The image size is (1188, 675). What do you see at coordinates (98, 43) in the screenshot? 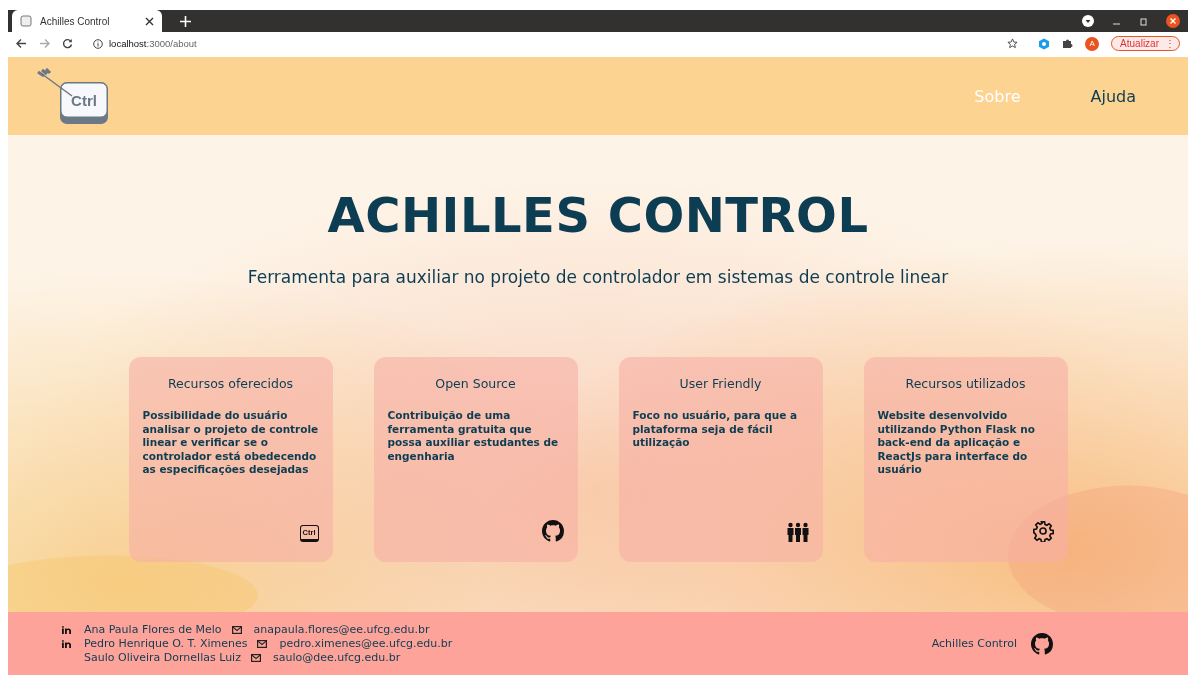
I see `info-icon` at bounding box center [98, 43].